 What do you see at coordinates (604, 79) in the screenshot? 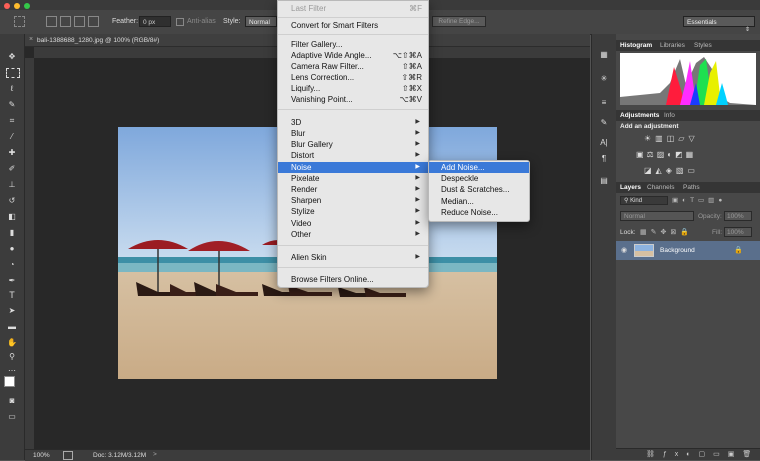
I see `navigator-panel-icon: ✳` at bounding box center [604, 79].